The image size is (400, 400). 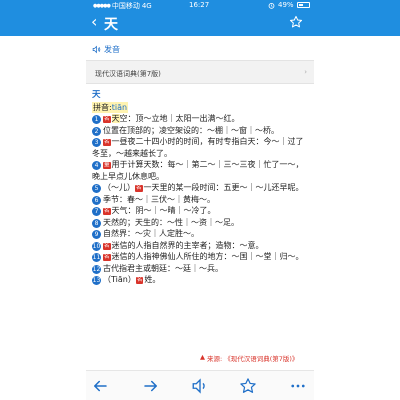 I want to click on definition-item: 4 量用于计算天数：每～｜第二～｜三～三夜｜忙了一～，晚上早点儿休息吧。, so click(x=200, y=170).